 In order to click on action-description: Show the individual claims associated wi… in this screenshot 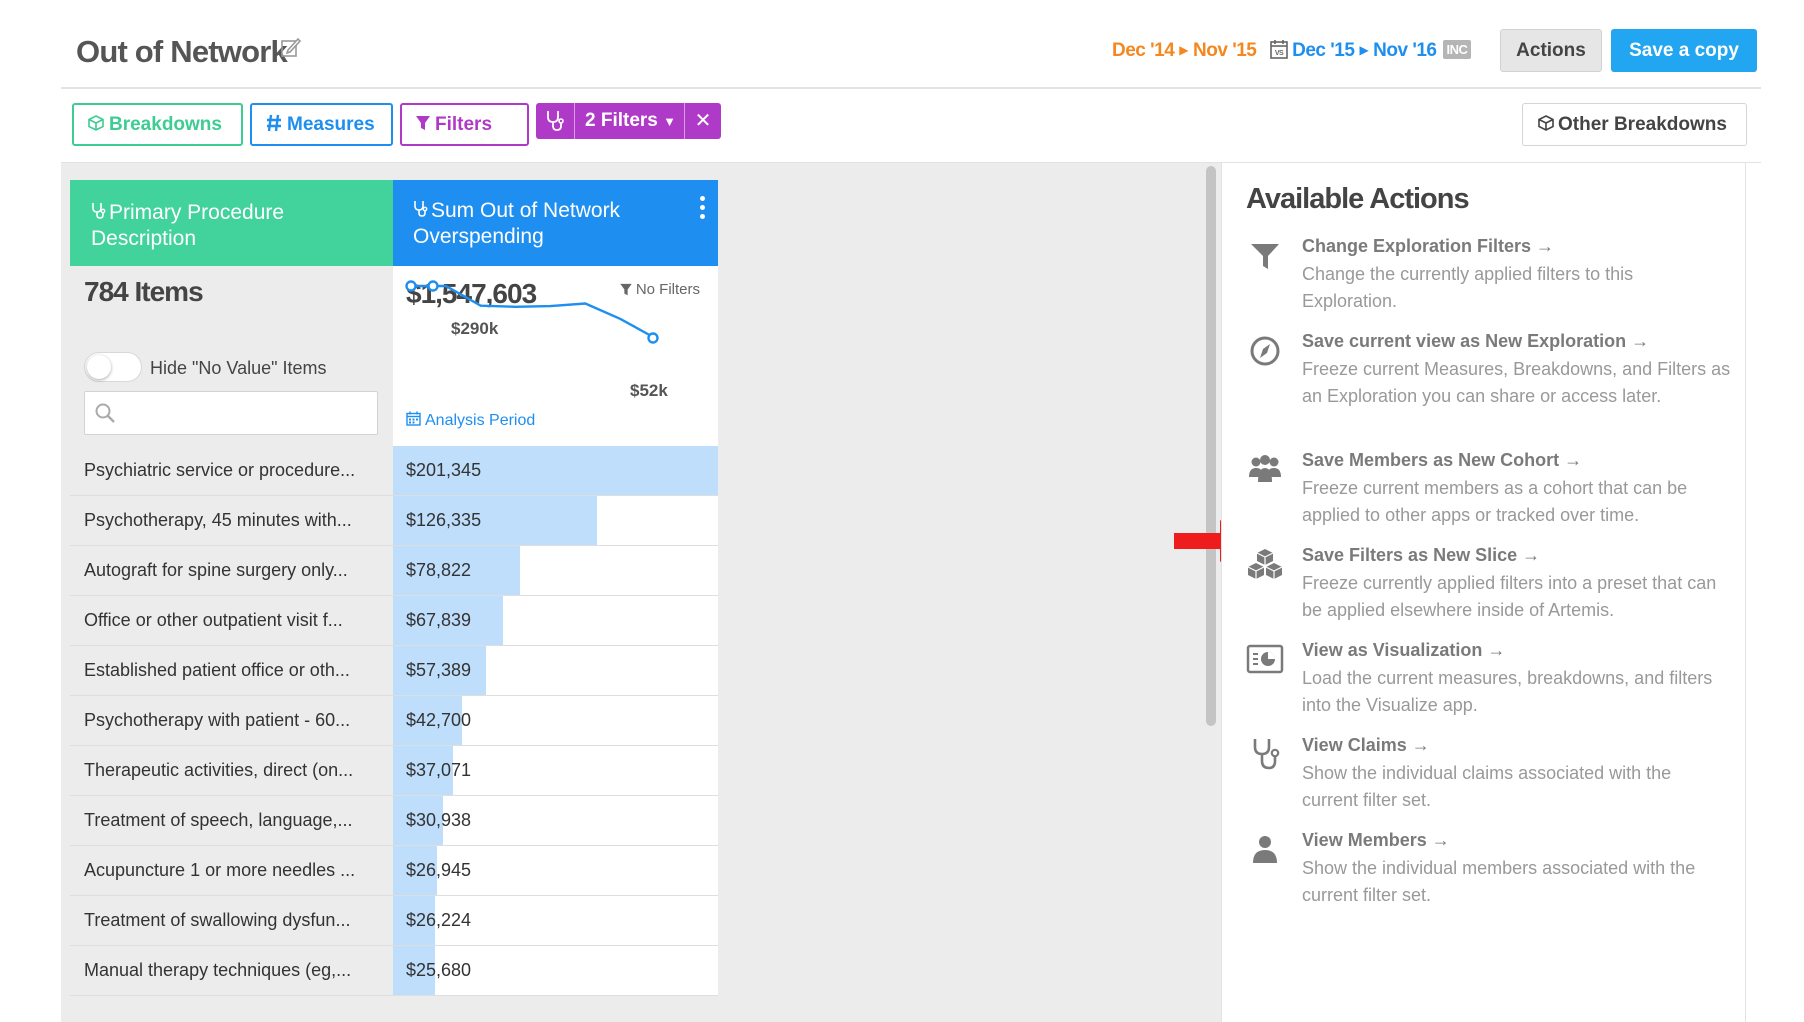, I will do `click(1487, 786)`.